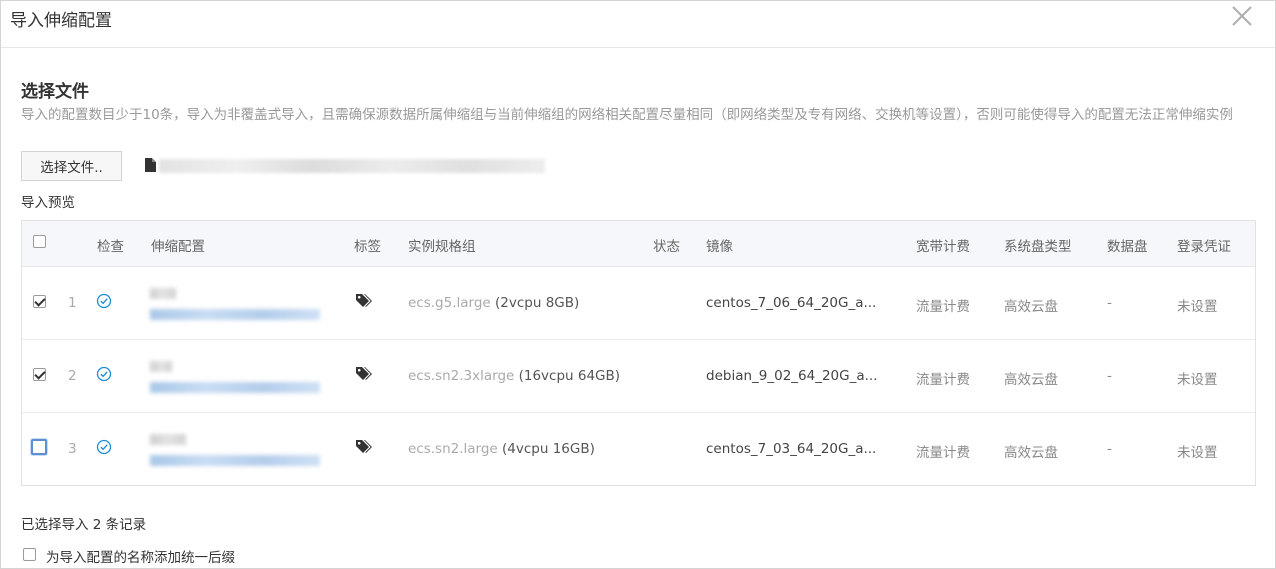  Describe the element at coordinates (494, 303) in the screenshot. I see `instance-spec: ecs.g5.large (2vcpu 8GB)` at that location.